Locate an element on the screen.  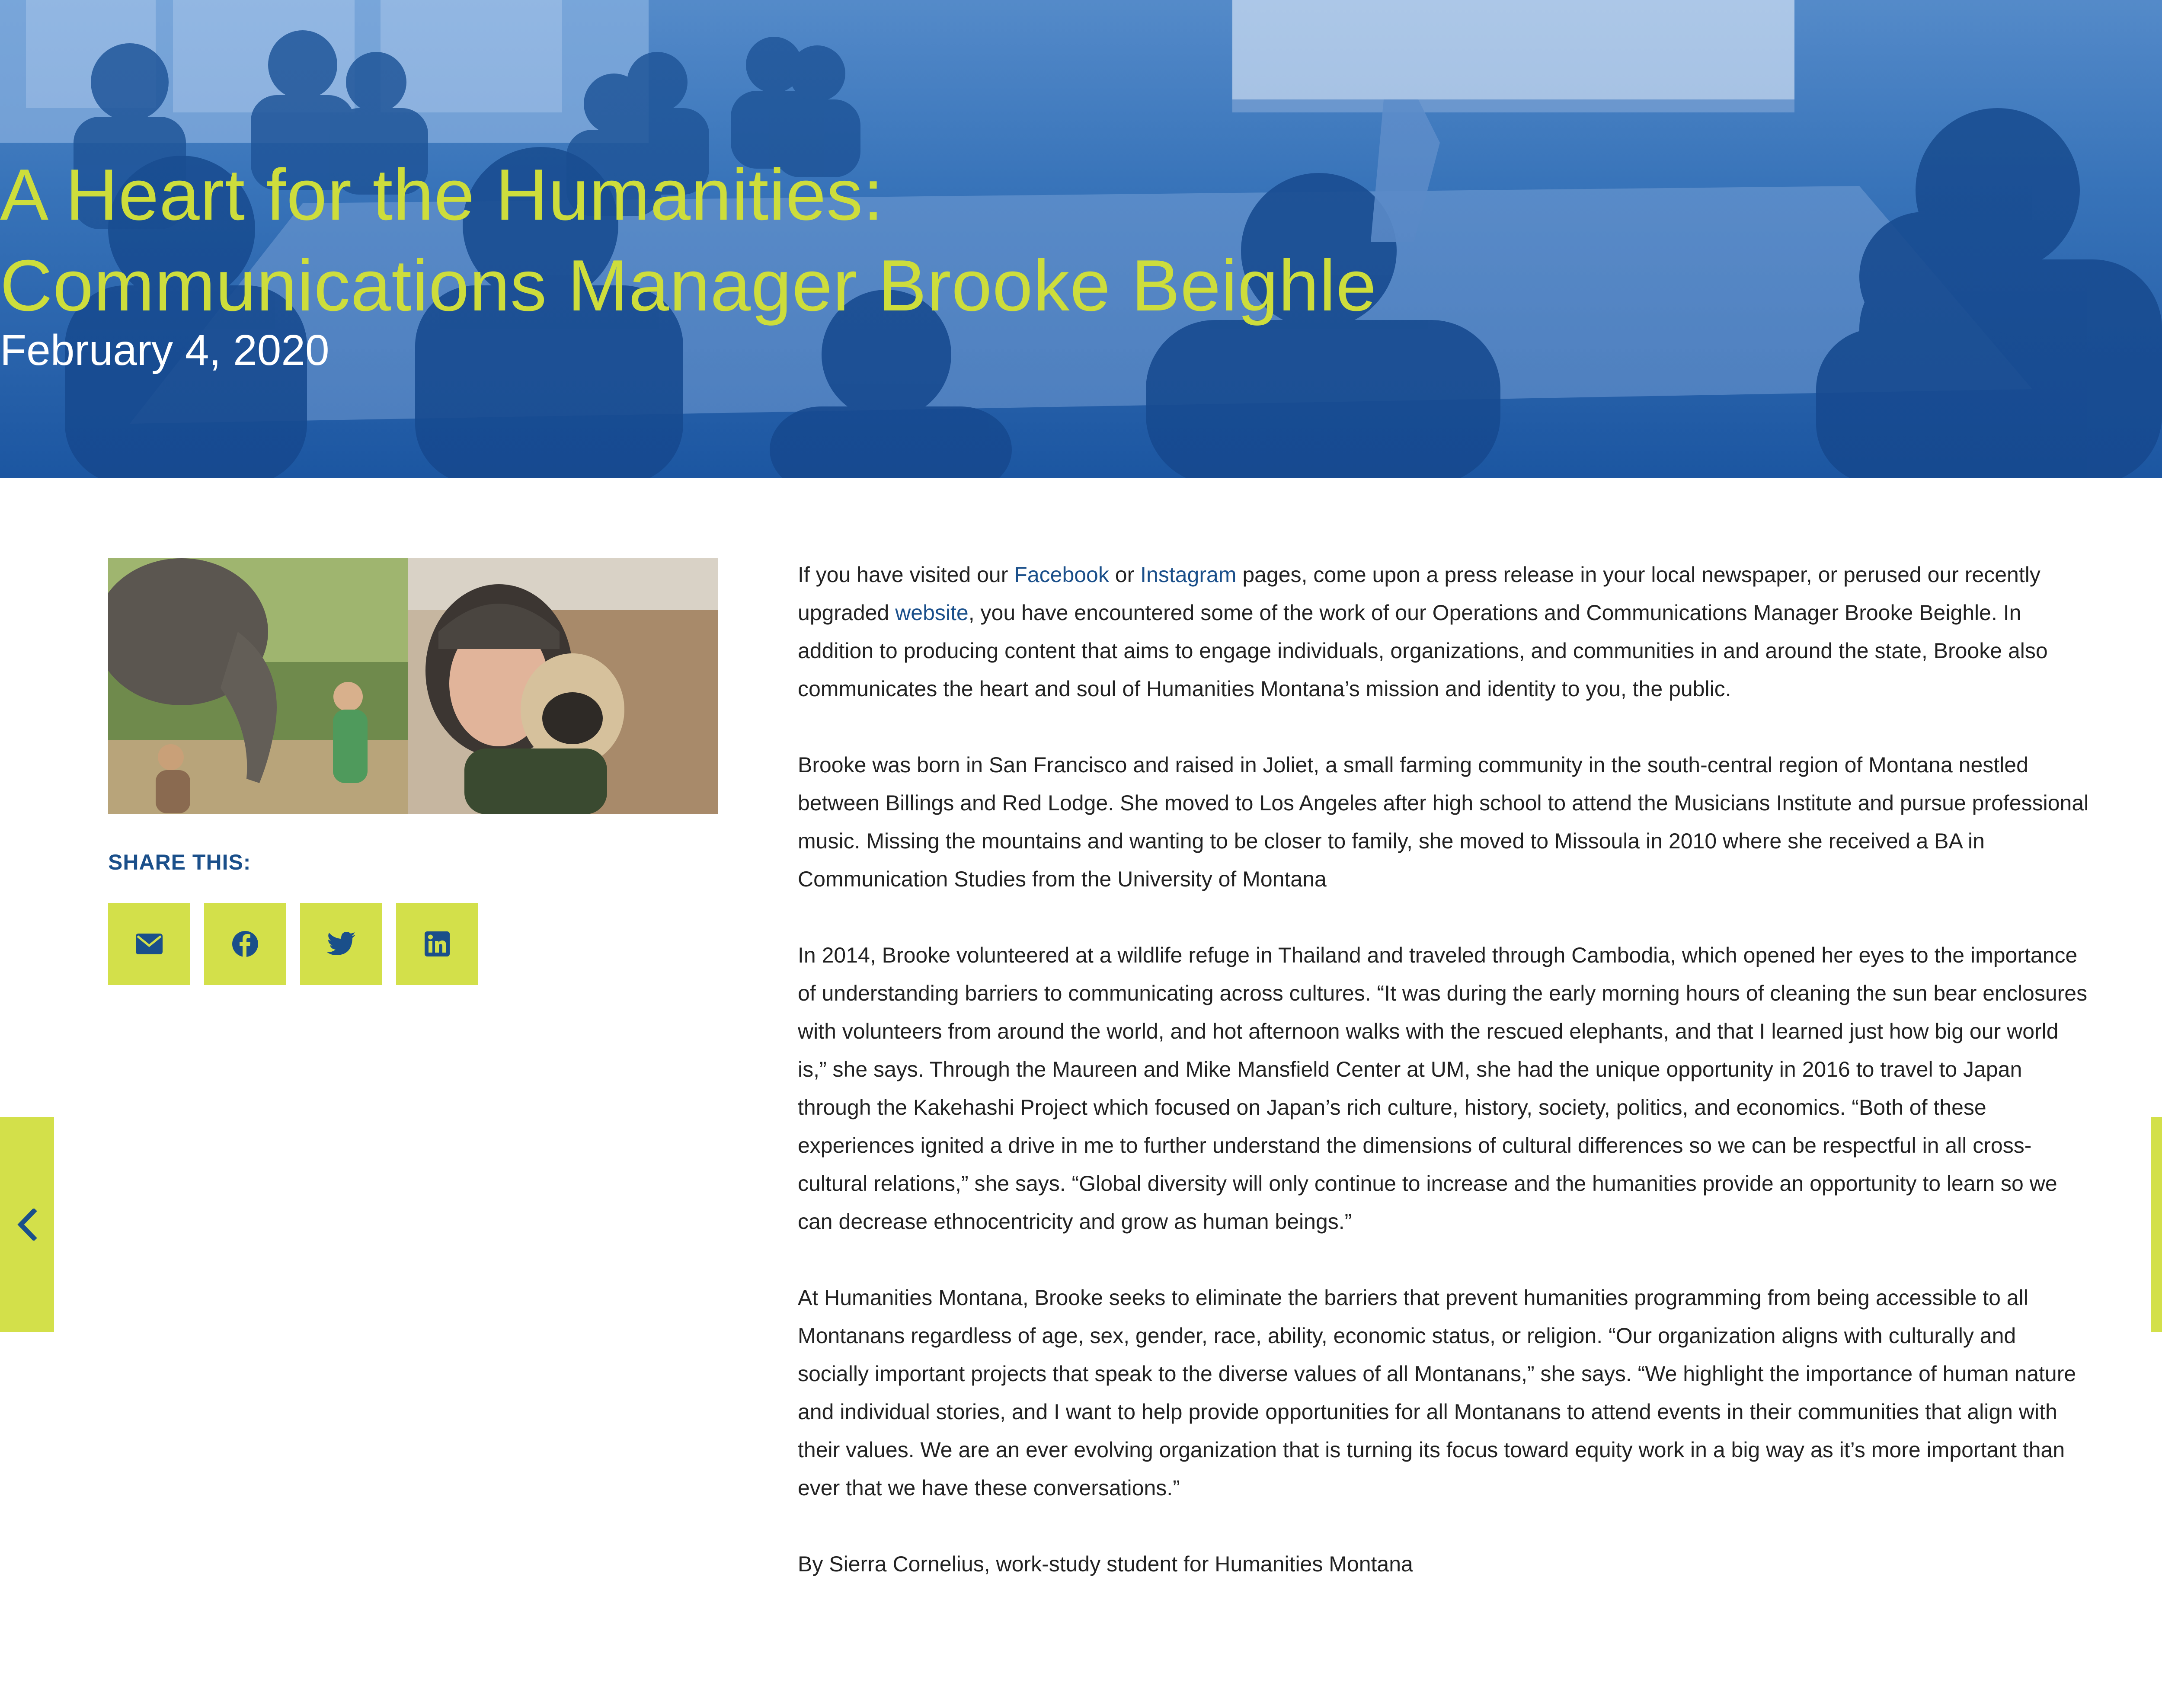
email-icon is located at coordinates (149, 944).